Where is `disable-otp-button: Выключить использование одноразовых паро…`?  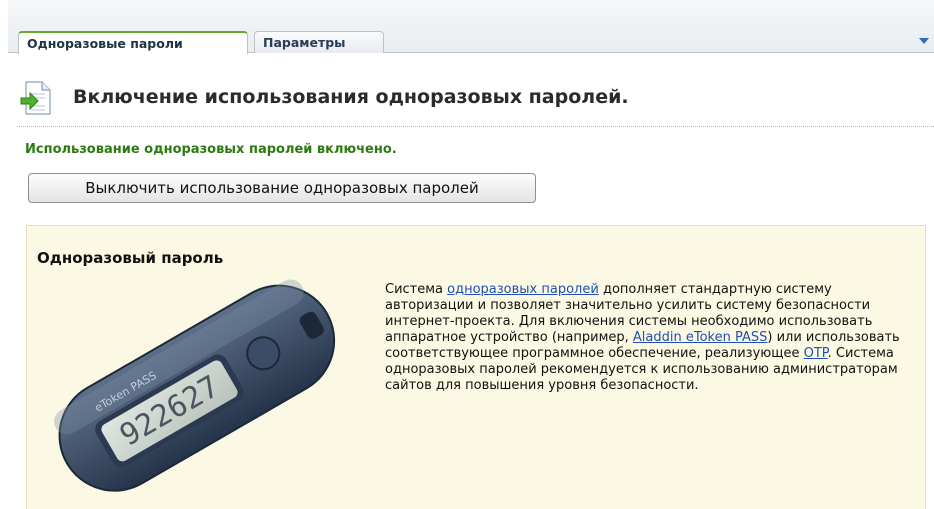
disable-otp-button: Выключить использование одноразовых паро… is located at coordinates (282, 188).